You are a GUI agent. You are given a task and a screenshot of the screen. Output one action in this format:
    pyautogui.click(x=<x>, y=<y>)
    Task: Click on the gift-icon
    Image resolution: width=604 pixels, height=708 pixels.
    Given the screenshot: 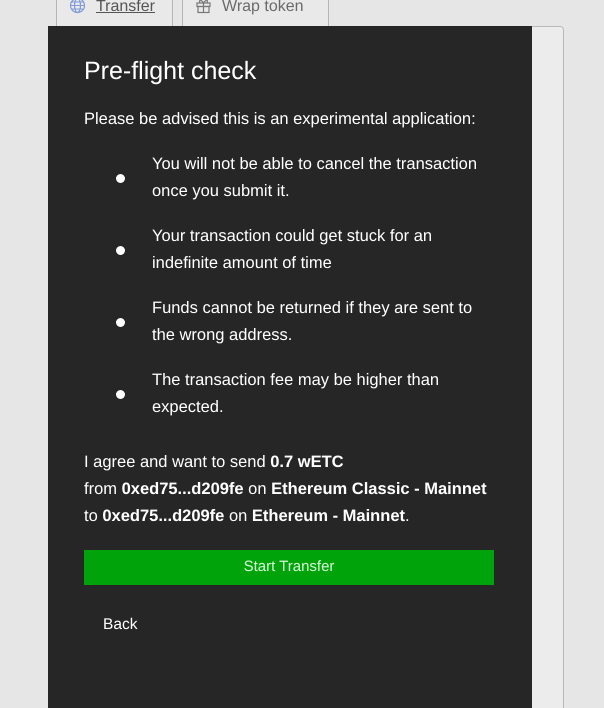 What is the action you would take?
    pyautogui.click(x=203, y=7)
    